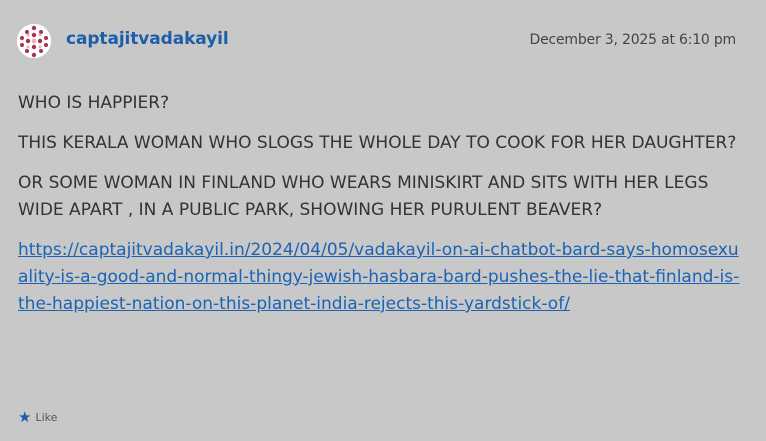  What do you see at coordinates (34, 41) in the screenshot?
I see `avatar` at bounding box center [34, 41].